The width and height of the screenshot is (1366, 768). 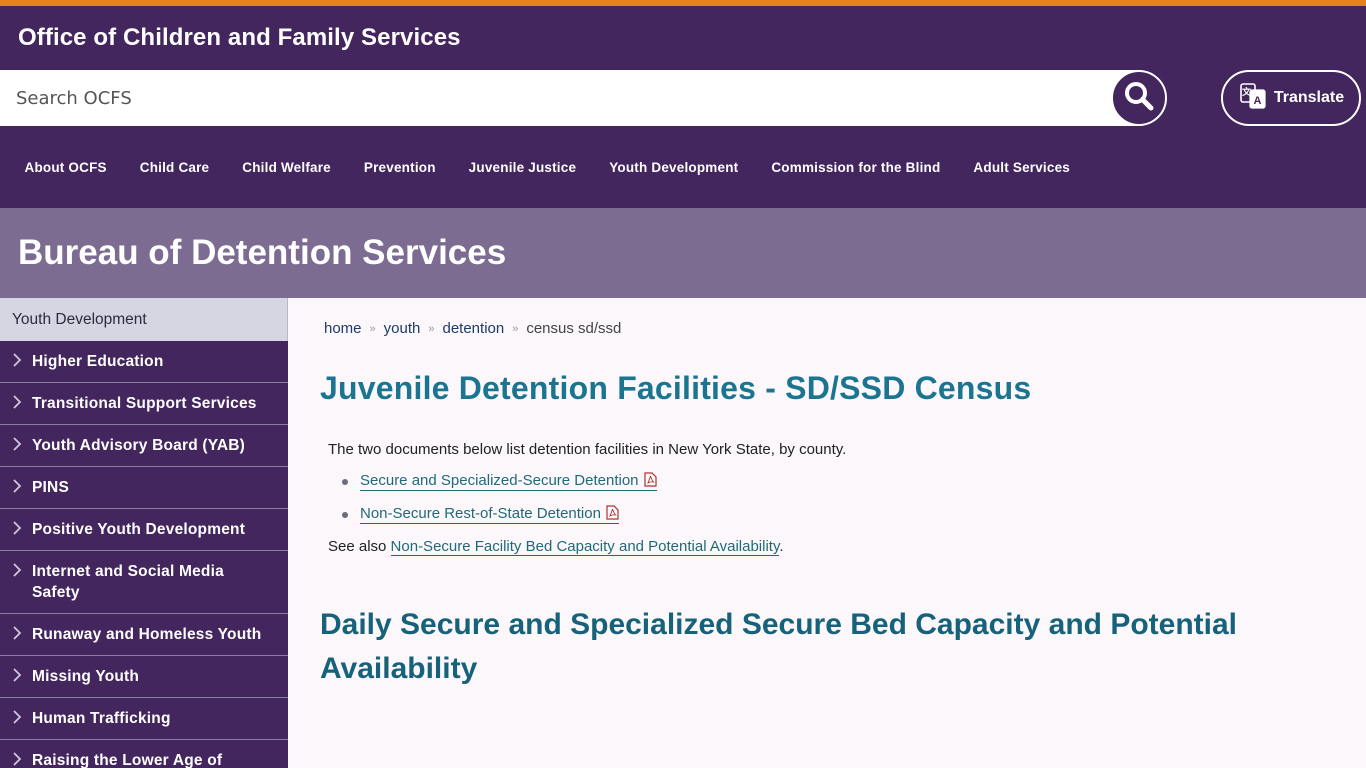 I want to click on sidebar-item-internet-social-media-safety: Internet and Social Media Safety, so click(x=144, y=582).